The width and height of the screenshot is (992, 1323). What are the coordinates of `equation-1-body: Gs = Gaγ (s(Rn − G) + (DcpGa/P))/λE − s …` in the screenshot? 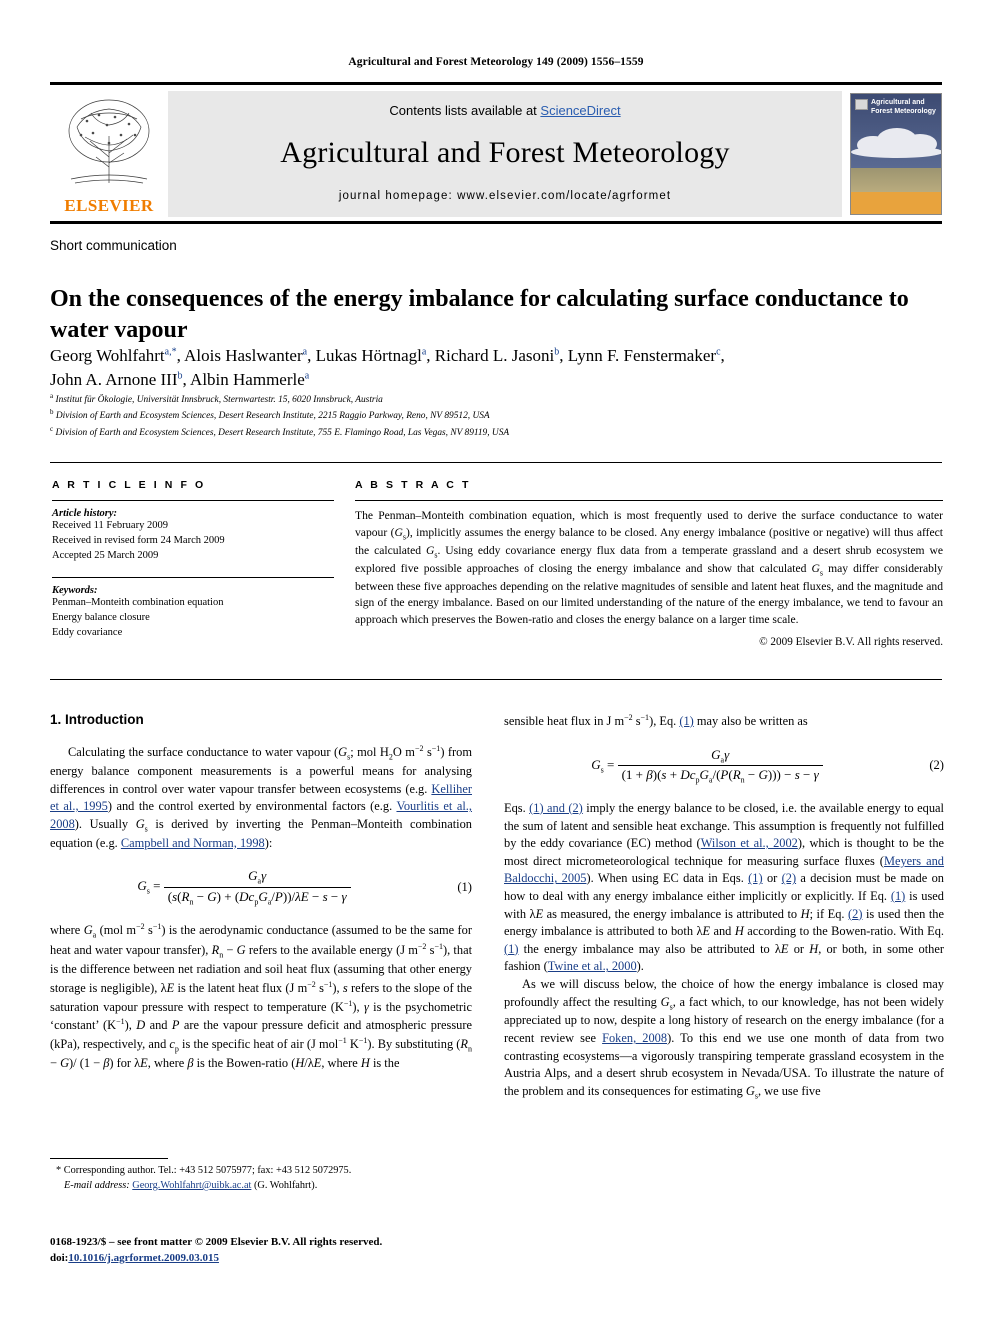 It's located at (244, 887).